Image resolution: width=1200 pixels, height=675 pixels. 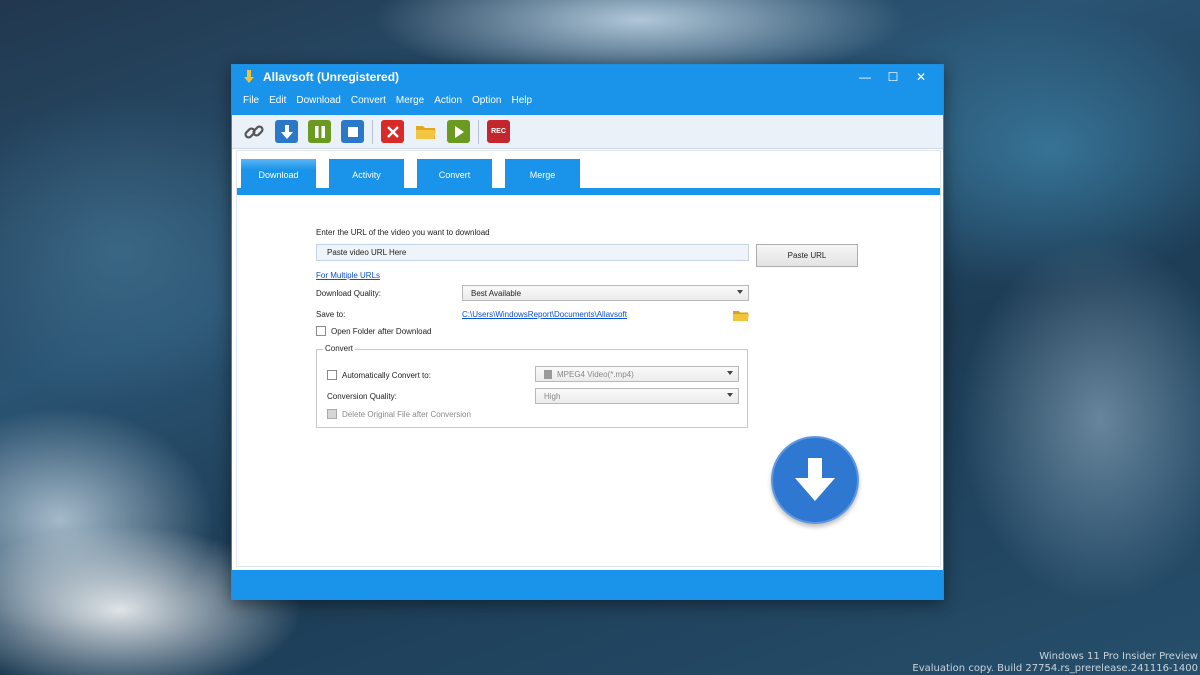 I want to click on tab-activity: Activity, so click(x=366, y=175).